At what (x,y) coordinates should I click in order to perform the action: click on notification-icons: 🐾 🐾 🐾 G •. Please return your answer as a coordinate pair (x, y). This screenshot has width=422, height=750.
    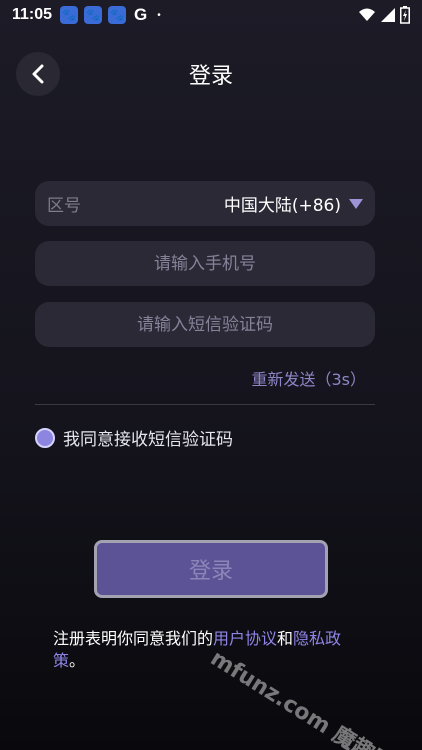
    Looking at the image, I should click on (110, 15).